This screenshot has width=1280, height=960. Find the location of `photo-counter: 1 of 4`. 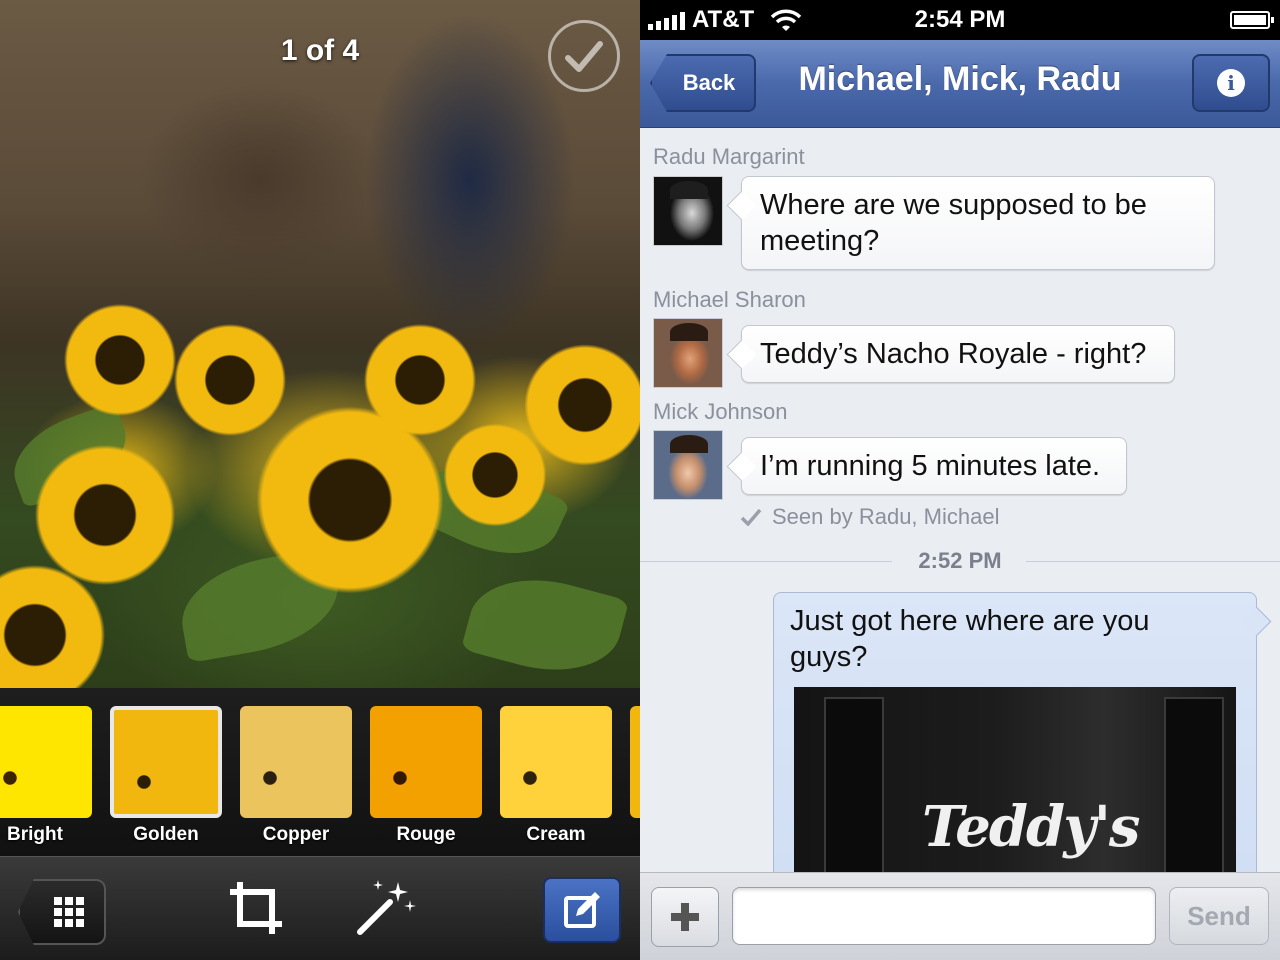

photo-counter: 1 of 4 is located at coordinates (320, 50).